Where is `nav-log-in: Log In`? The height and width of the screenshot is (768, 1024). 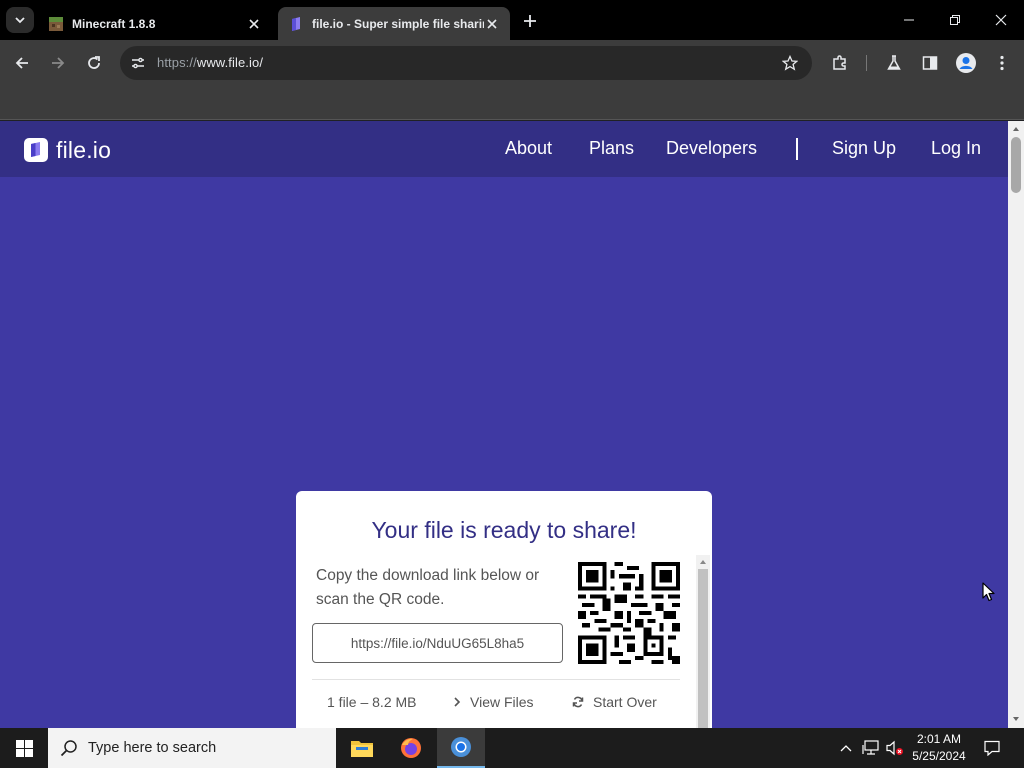
nav-log-in: Log In is located at coordinates (956, 148).